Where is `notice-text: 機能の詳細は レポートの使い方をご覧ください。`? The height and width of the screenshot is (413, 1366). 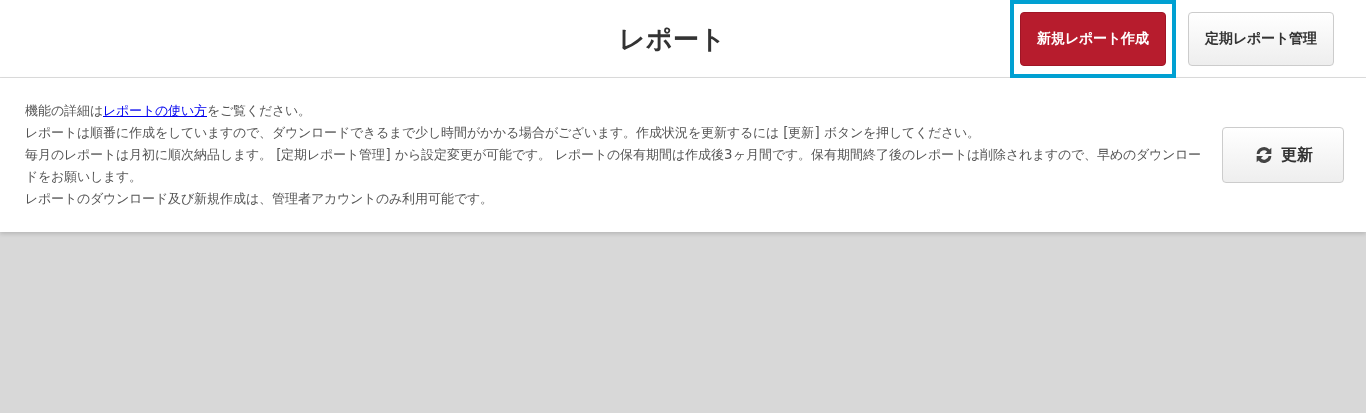
notice-text: 機能の詳細は レポートの使い方をご覧ください。 is located at coordinates (168, 111).